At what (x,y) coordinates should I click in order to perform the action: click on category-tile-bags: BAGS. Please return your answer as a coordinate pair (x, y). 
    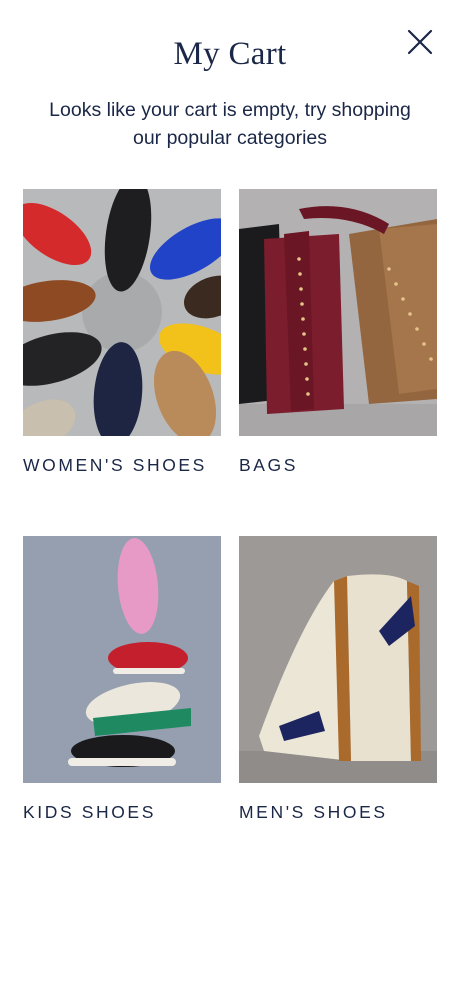
    Looking at the image, I should click on (338, 332).